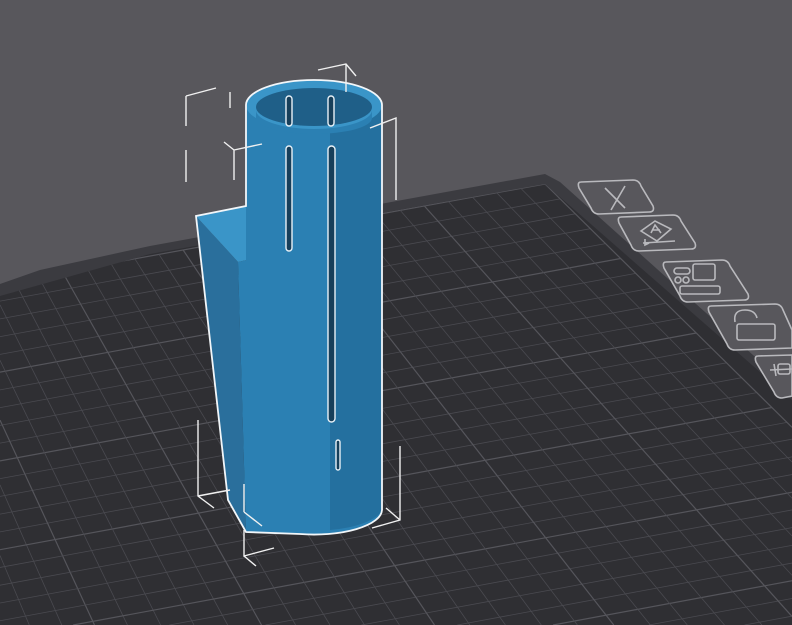 The image size is (792, 625). What do you see at coordinates (314, 107) in the screenshot?
I see `model-cylinder-hole` at bounding box center [314, 107].